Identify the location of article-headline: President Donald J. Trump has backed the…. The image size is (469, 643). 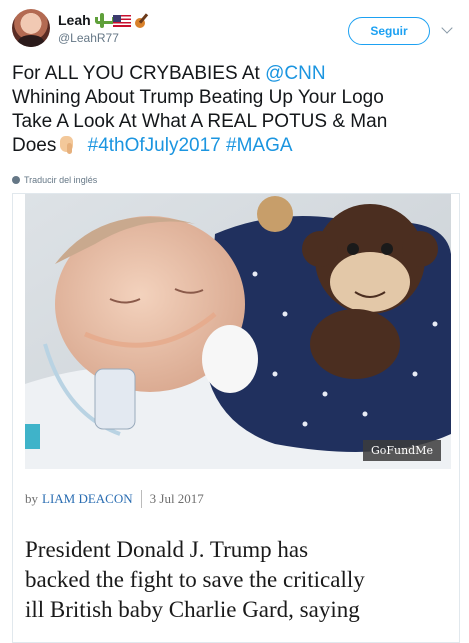
(239, 580).